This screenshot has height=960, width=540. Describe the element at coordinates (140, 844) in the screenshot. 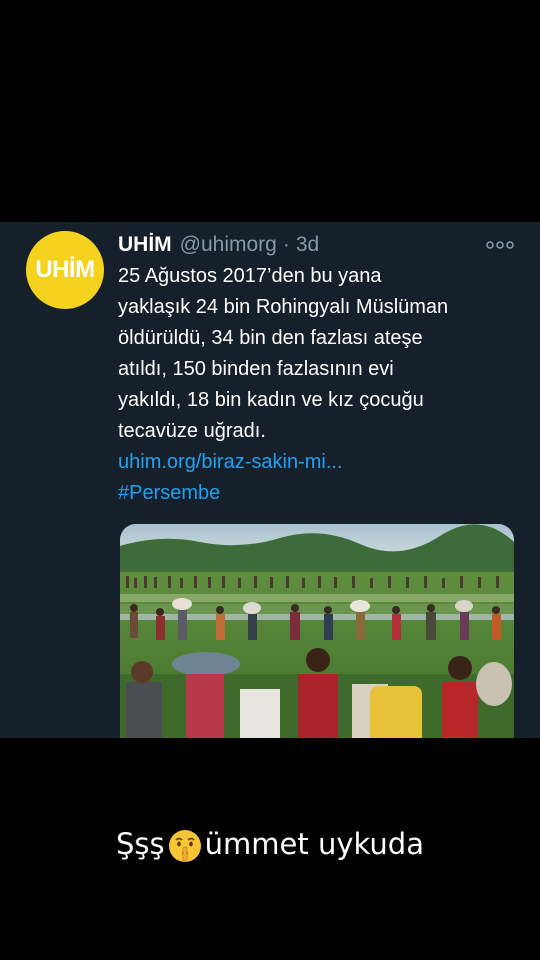

I see `caption-text-before: Şşş` at that location.